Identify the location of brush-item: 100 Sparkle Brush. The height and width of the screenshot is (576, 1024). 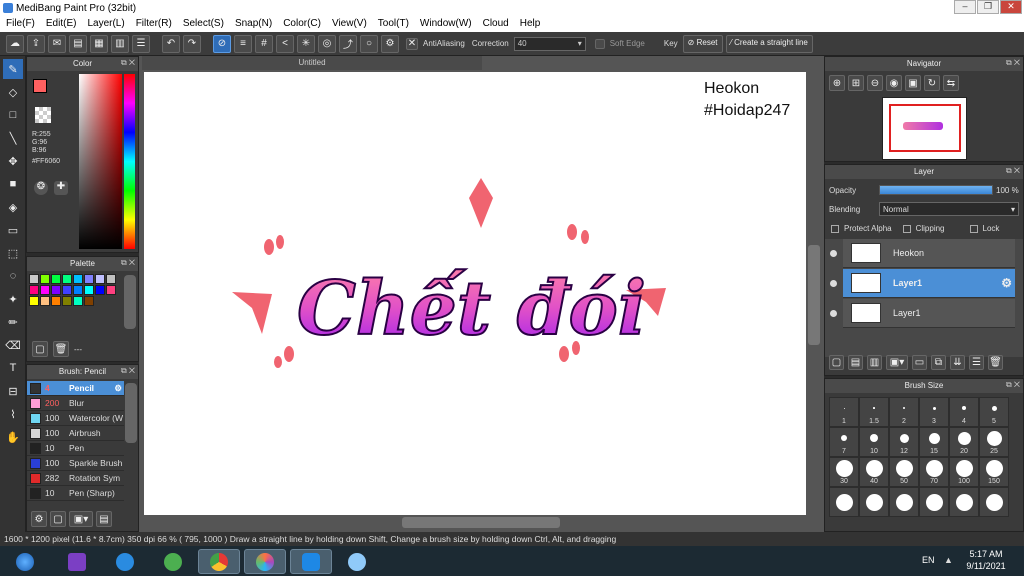
(75, 463).